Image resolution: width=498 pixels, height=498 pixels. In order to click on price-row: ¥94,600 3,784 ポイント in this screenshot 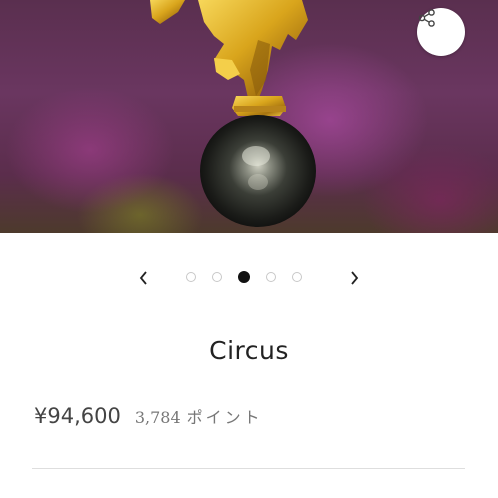, I will do `click(148, 416)`.